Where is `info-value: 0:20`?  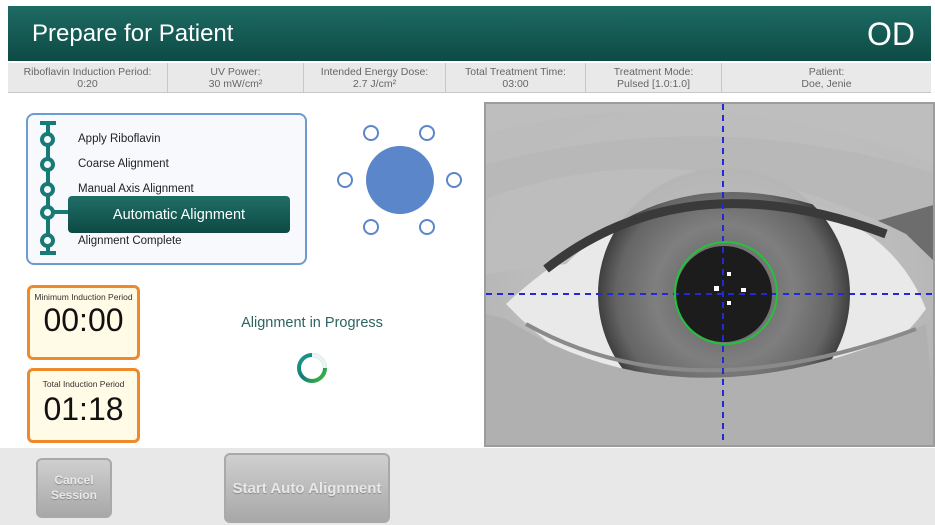 info-value: 0:20 is located at coordinates (87, 84).